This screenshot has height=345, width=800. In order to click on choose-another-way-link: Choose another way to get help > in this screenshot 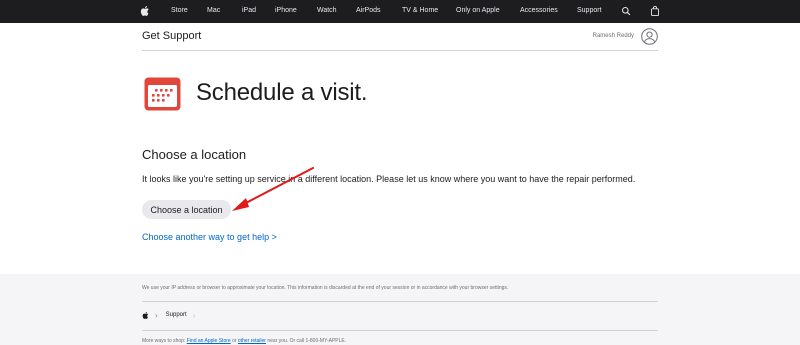, I will do `click(209, 237)`.